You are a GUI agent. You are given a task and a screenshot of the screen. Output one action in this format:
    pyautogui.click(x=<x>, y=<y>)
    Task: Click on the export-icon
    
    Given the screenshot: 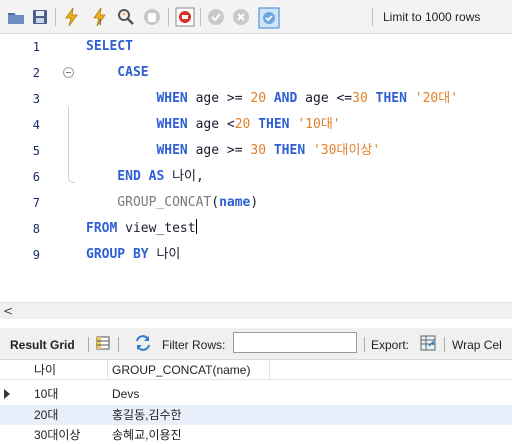 What is the action you would take?
    pyautogui.click(x=428, y=344)
    